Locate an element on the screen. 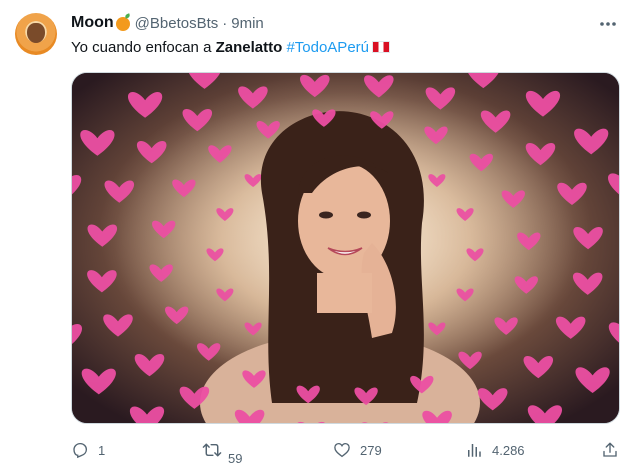  more-options-button is located at coordinates (608, 24).